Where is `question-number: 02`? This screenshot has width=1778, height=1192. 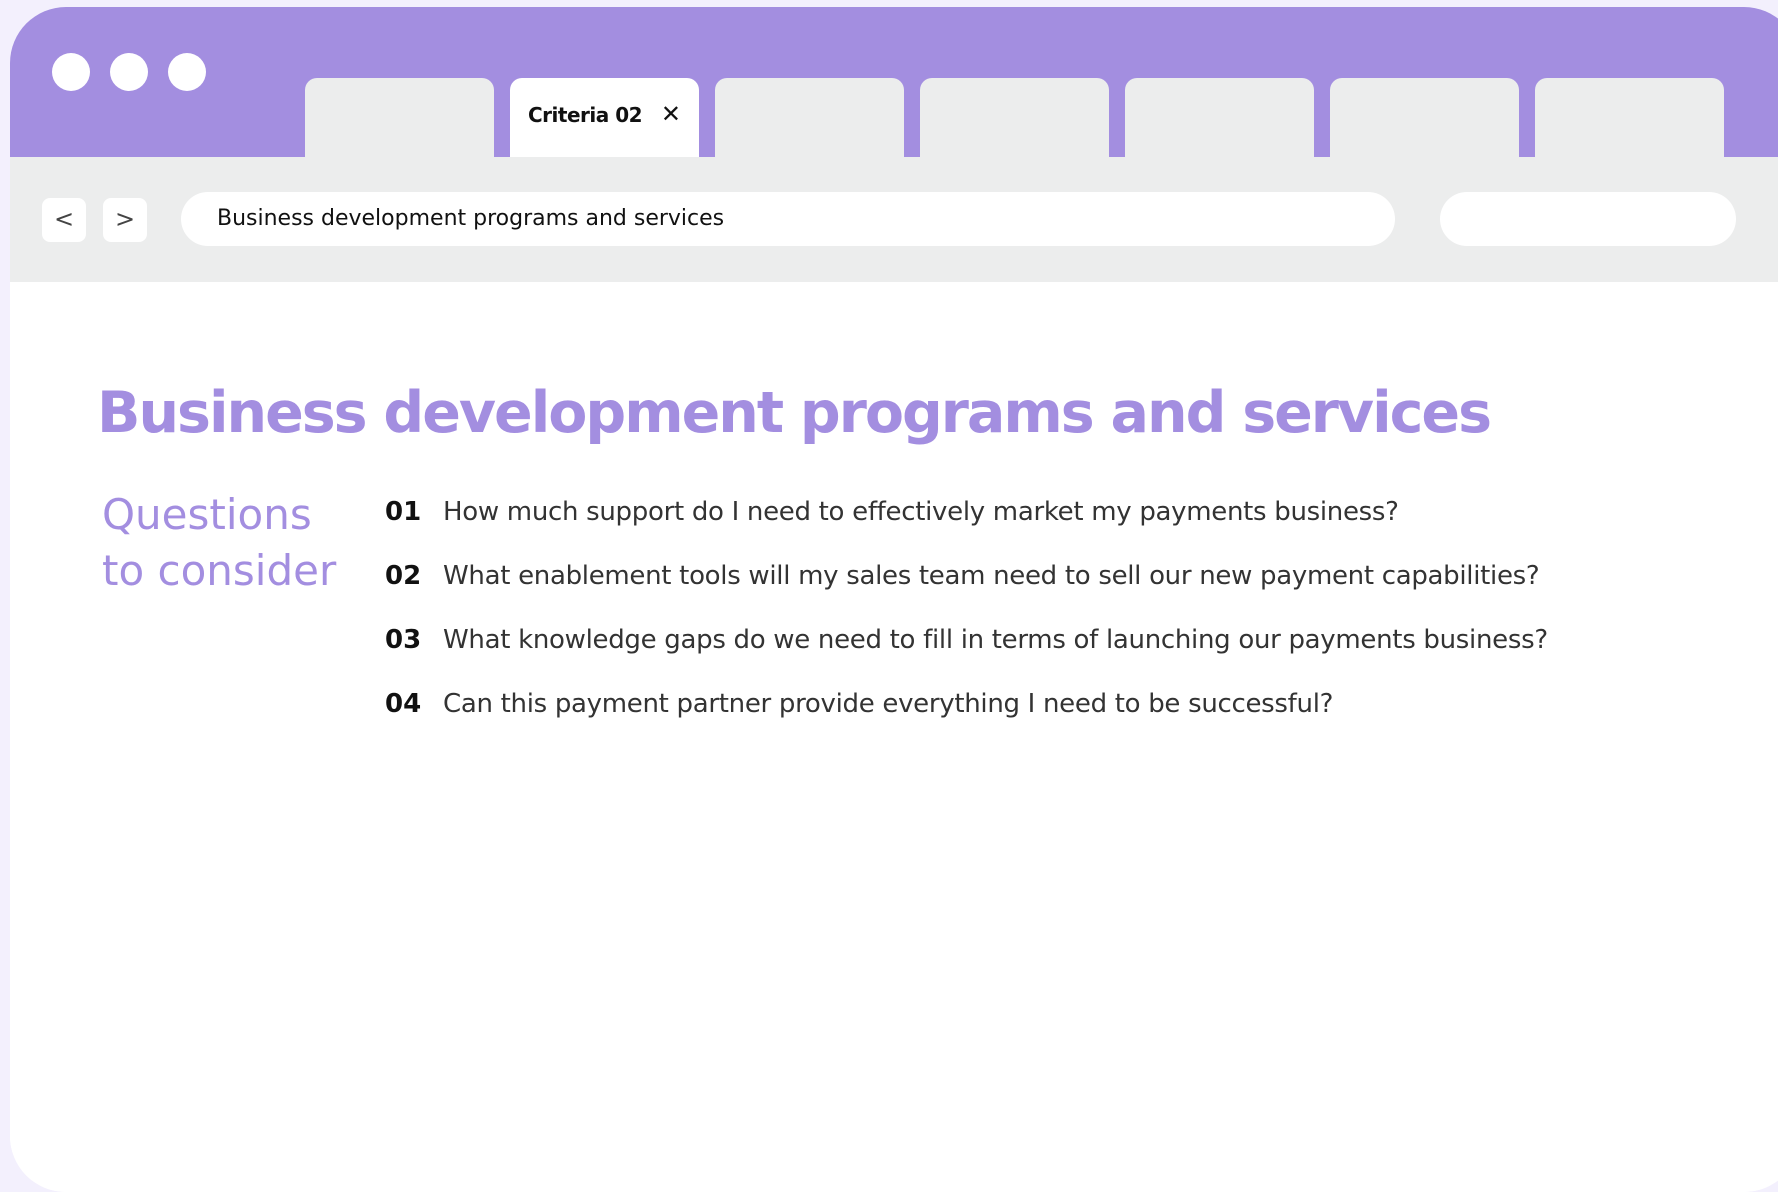
question-number: 02 is located at coordinates (403, 576).